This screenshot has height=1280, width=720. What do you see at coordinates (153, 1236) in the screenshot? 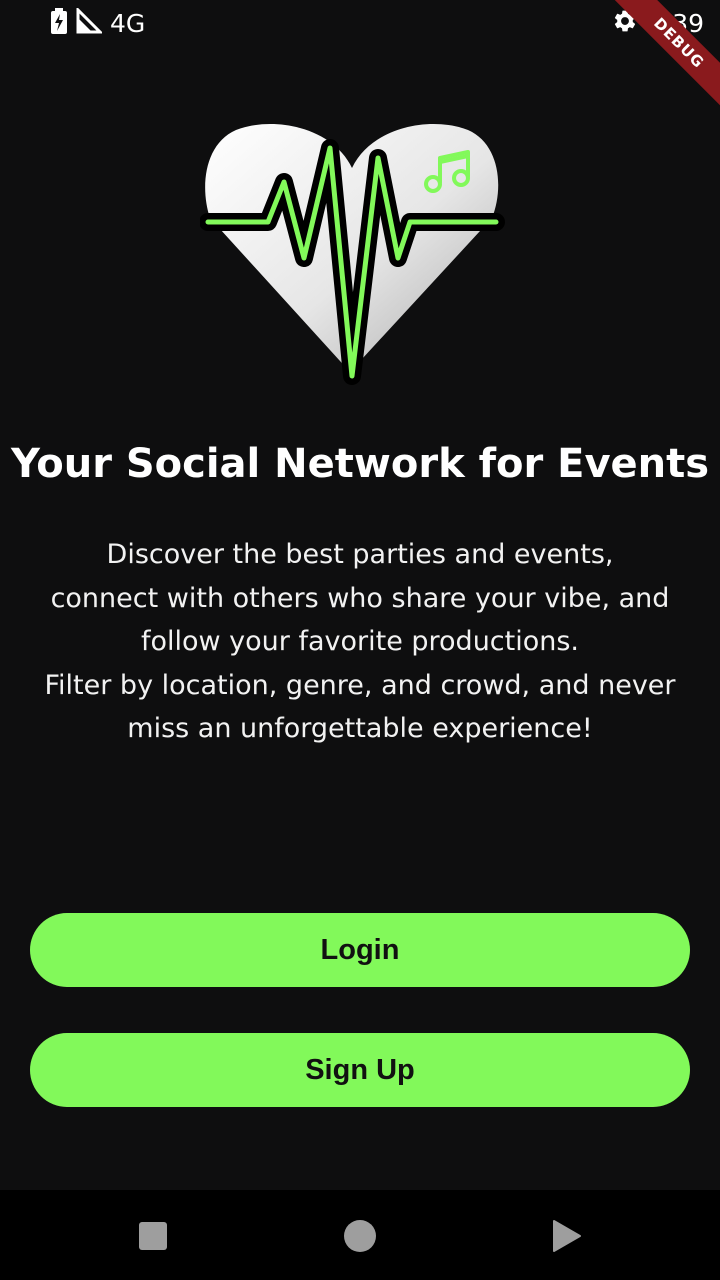
I see `square-recents-icon` at bounding box center [153, 1236].